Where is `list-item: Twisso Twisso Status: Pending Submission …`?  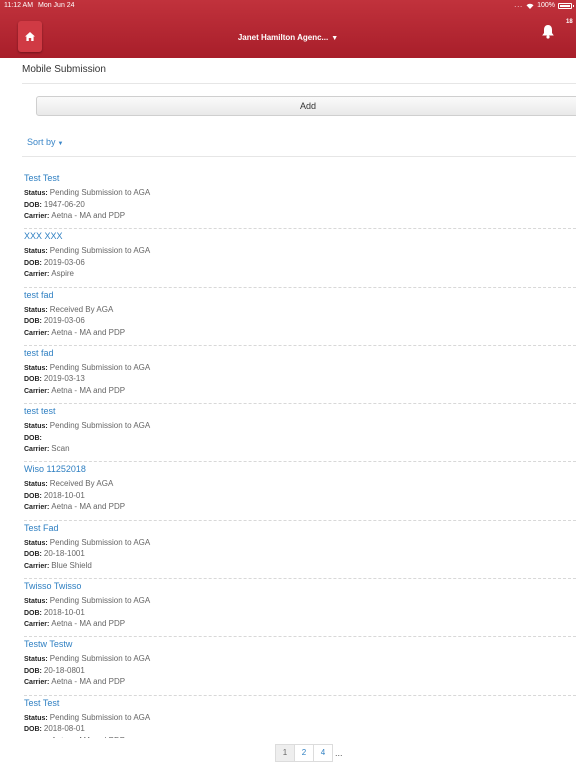 list-item: Twisso Twisso Status: Pending Submission … is located at coordinates (300, 608).